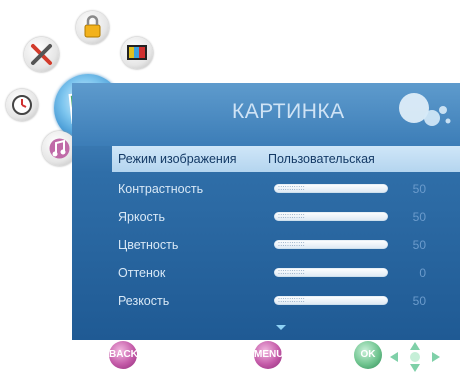 The image size is (460, 377). I want to click on menu-title: КАРТИНКА, so click(288, 111).